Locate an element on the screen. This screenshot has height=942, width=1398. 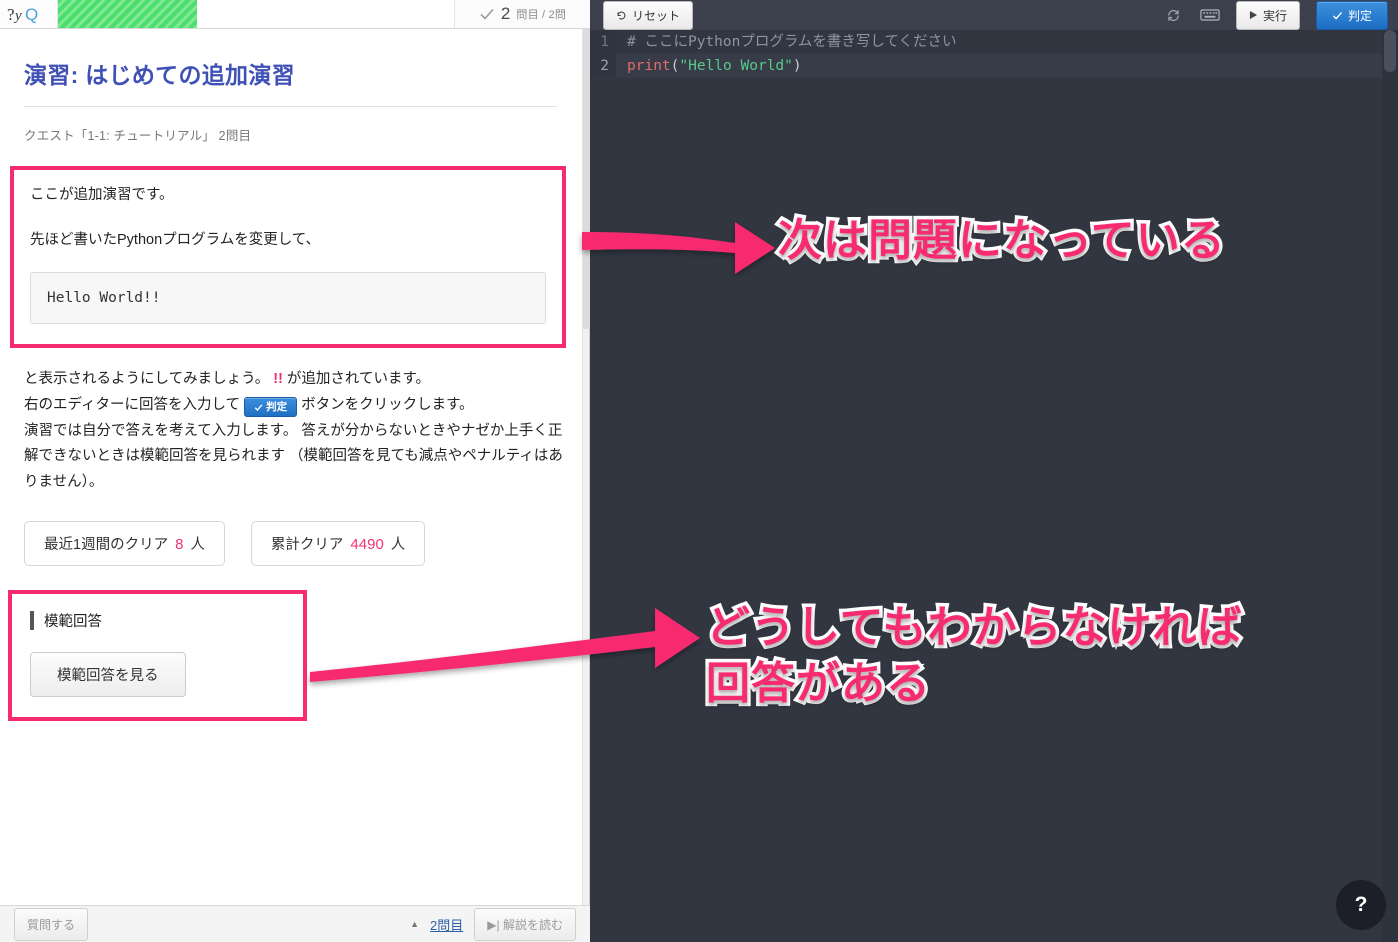
lesson-header: ? y Q 2 問目 / 2問 is located at coordinates (295, 14).